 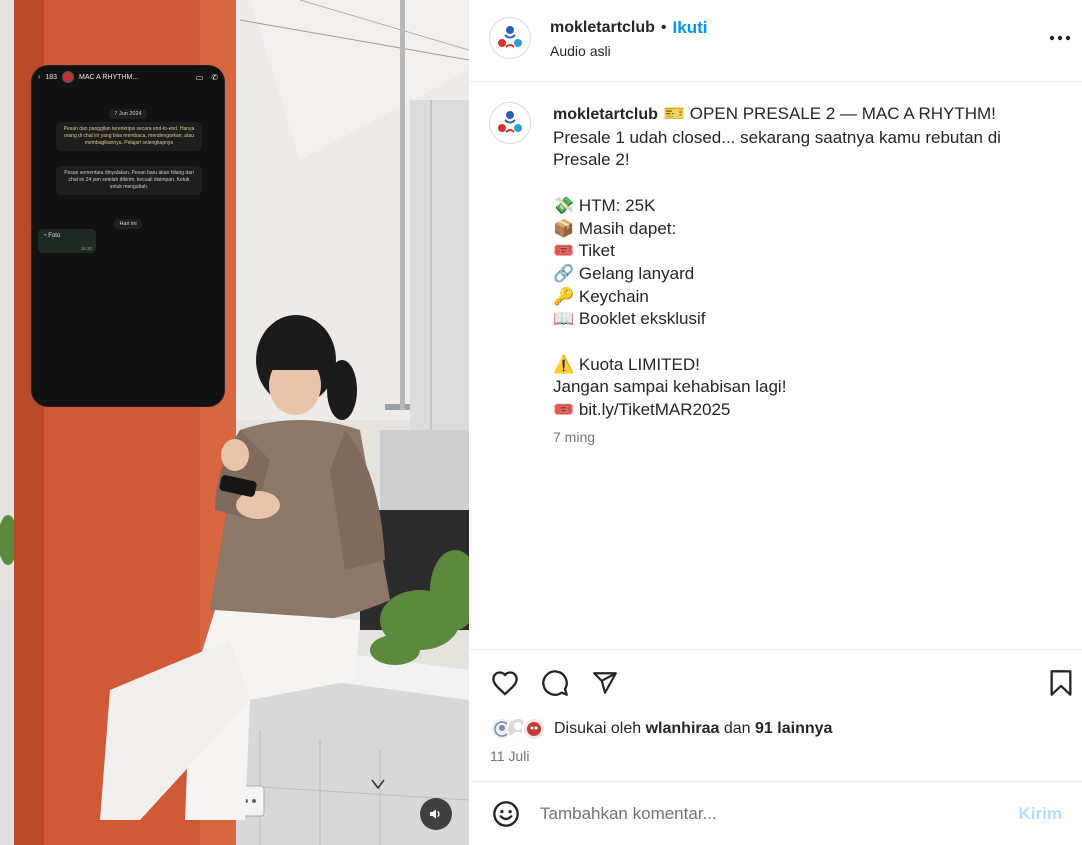 What do you see at coordinates (534, 729) in the screenshot?
I see `liker-avatar` at bounding box center [534, 729].